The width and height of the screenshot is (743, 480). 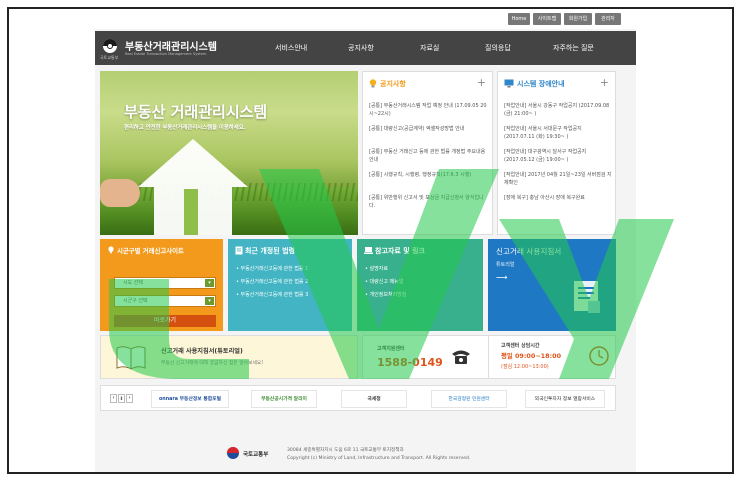 What do you see at coordinates (376, 268) in the screenshot?
I see `reference-item: • 설명자료` at bounding box center [376, 268].